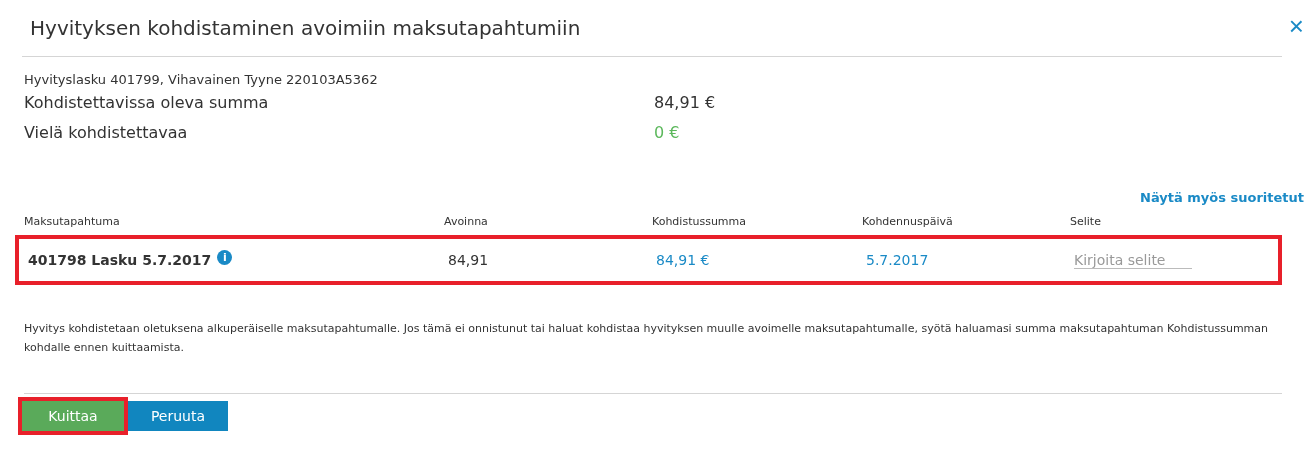 This screenshot has width=1308, height=459. I want to click on column-header: Kohdennuspäivä, so click(908, 221).